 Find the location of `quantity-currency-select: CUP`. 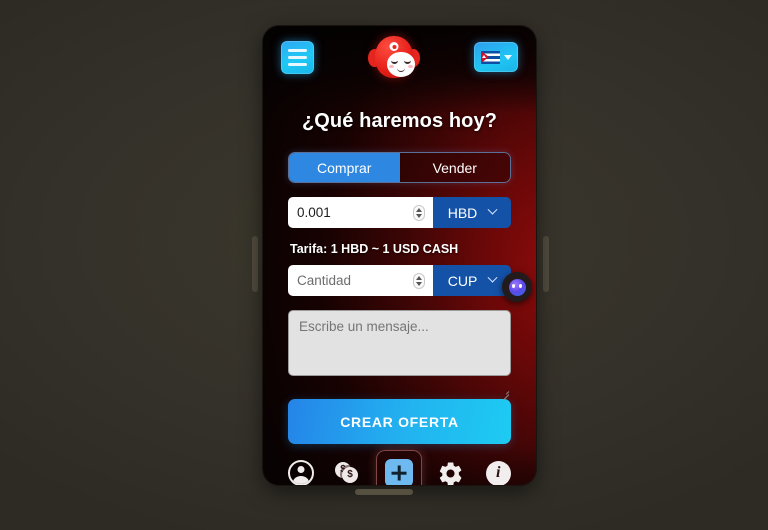

quantity-currency-select: CUP is located at coordinates (472, 280).